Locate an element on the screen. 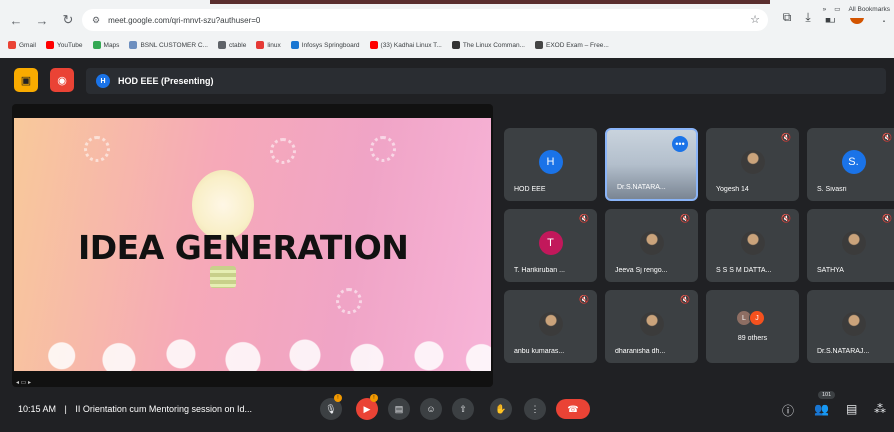  participant-tile: L J 89 others is located at coordinates (752, 326).